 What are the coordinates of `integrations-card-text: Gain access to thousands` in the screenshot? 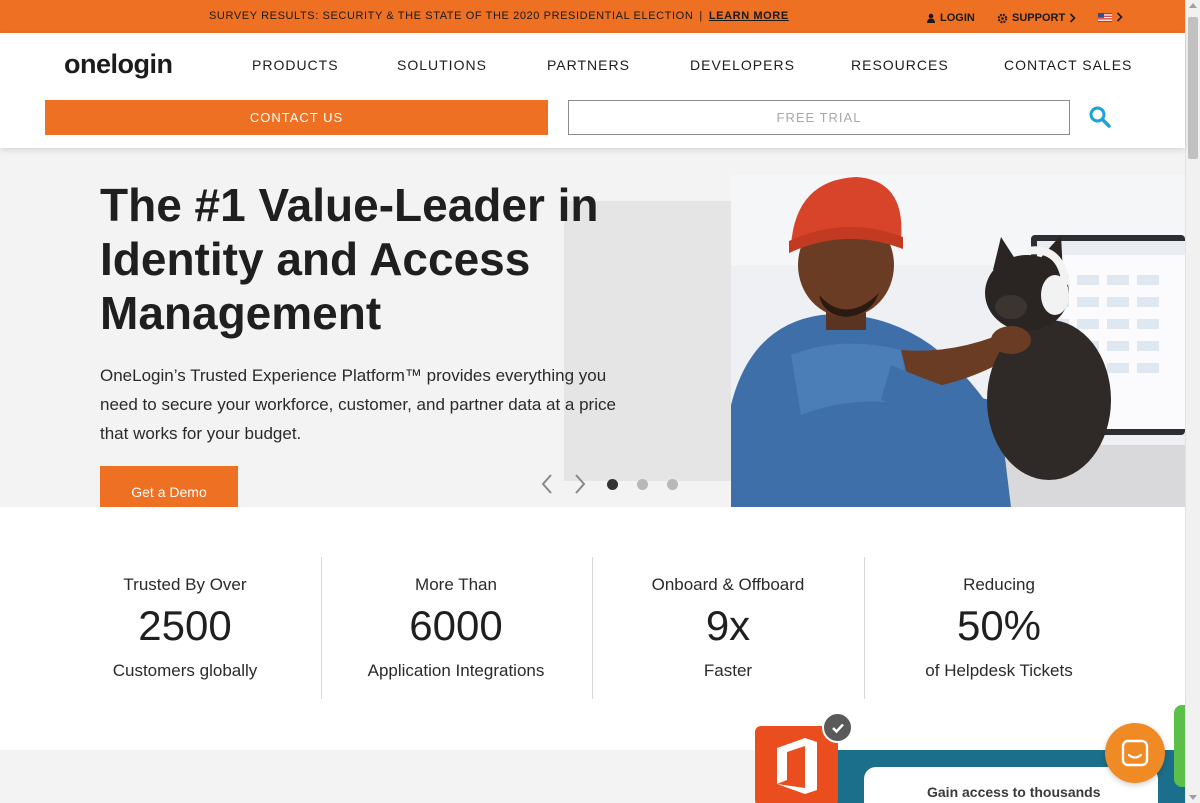 It's located at (1014, 792).